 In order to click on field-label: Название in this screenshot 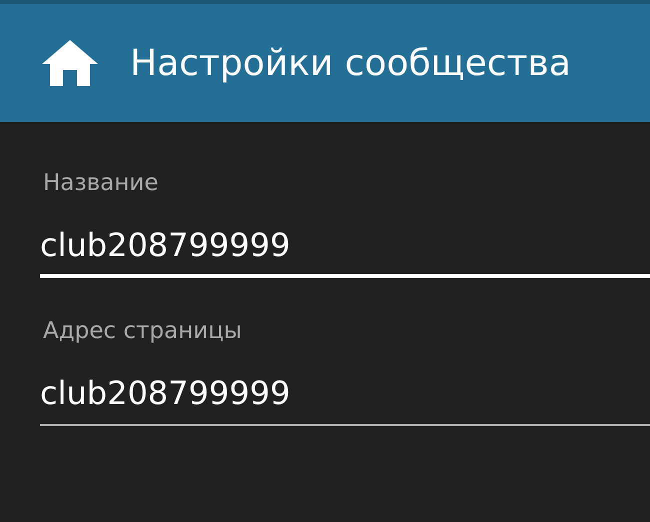, I will do `click(101, 183)`.